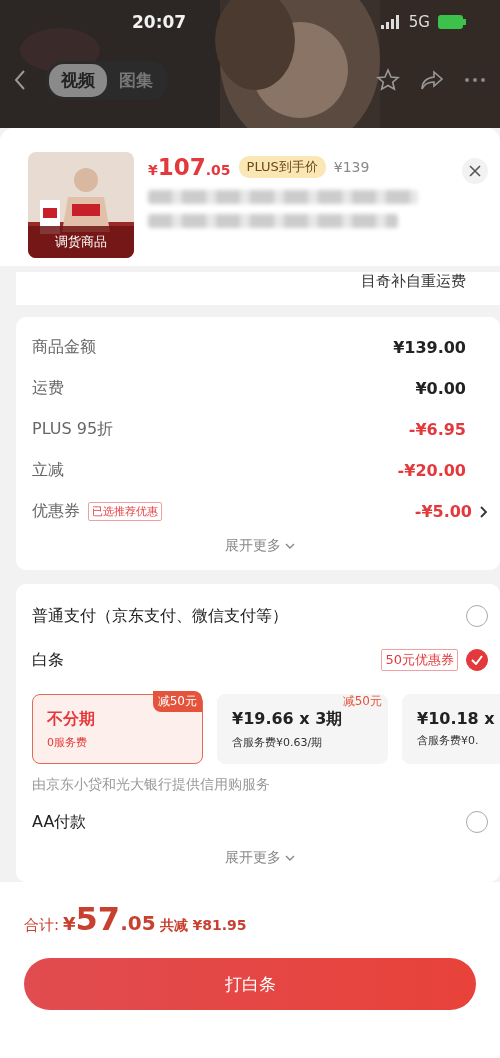 The width and height of the screenshot is (500, 1058). I want to click on thumbnail-label: 调货商品, so click(81, 242).